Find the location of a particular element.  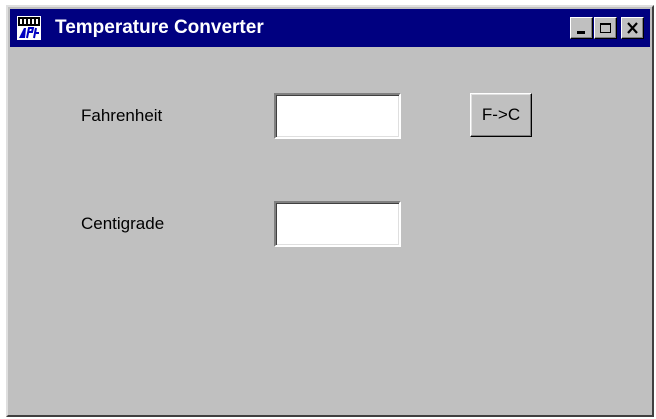

title-bar: Temperature Converter is located at coordinates (330, 28).